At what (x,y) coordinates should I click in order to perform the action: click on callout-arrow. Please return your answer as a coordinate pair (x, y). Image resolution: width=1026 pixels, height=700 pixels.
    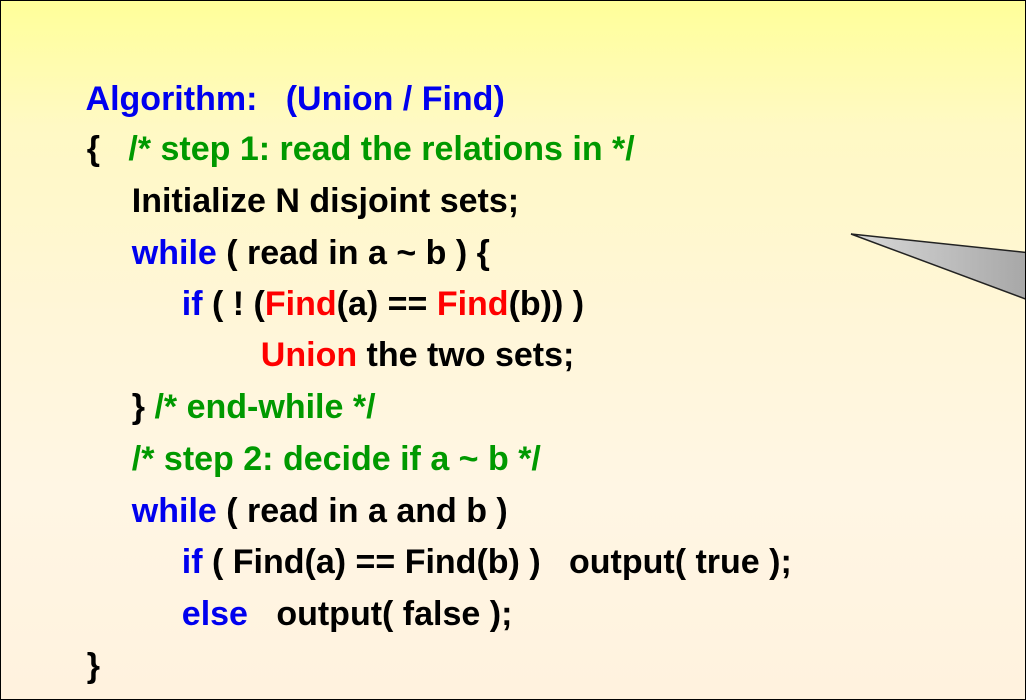
    Looking at the image, I should click on (937, 266).